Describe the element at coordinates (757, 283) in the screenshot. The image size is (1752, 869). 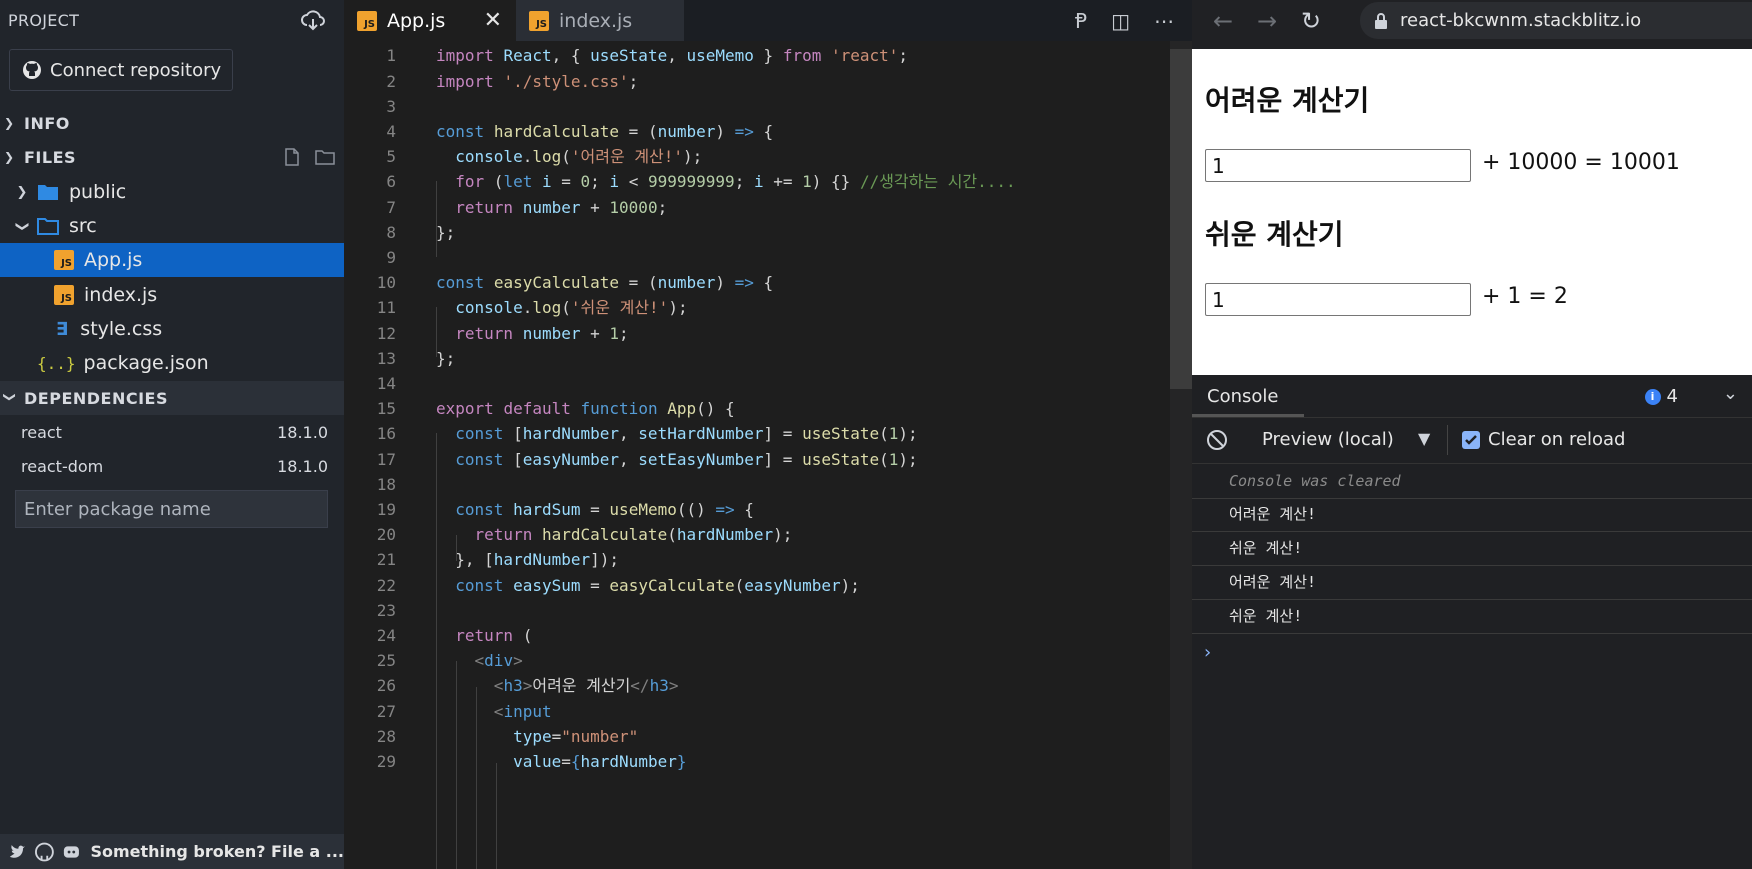
I see `code-line: 10 const easyCalculate = (number) => {` at that location.